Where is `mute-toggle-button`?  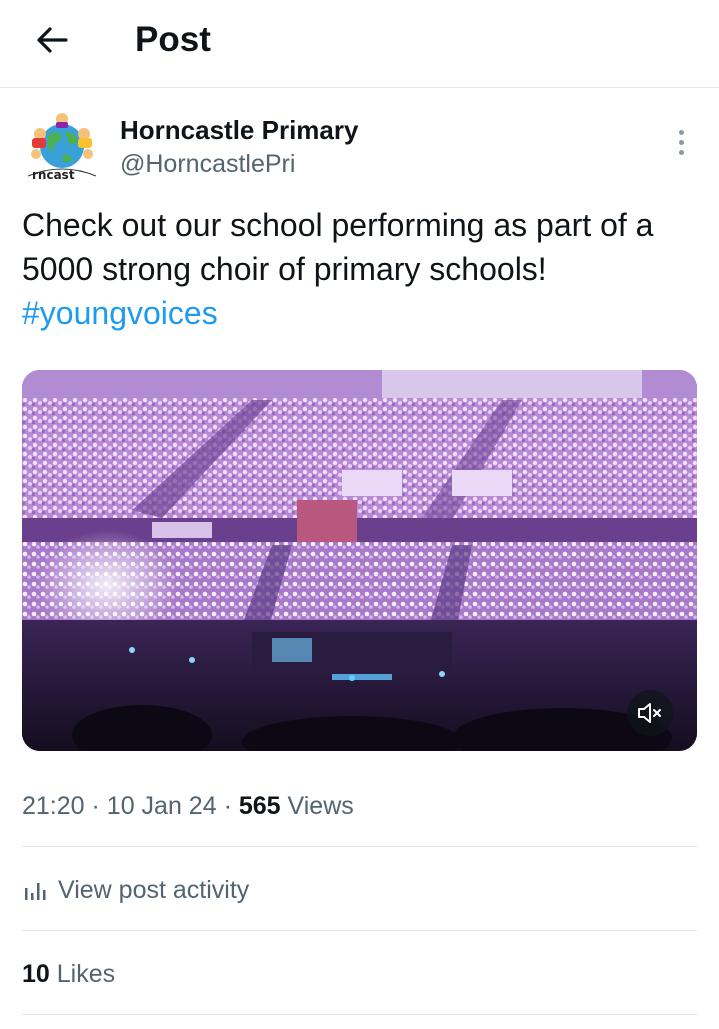 mute-toggle-button is located at coordinates (650, 713).